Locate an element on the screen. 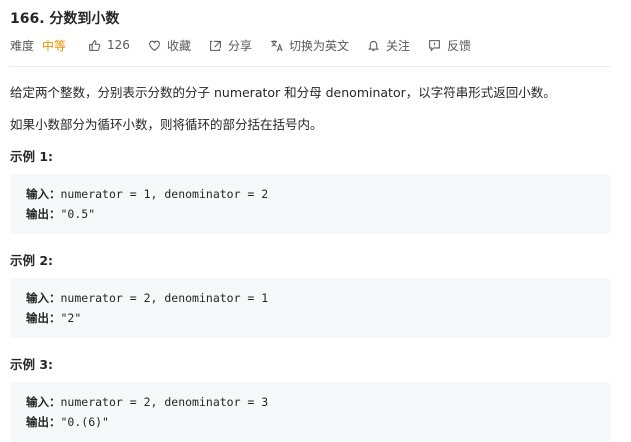 Image resolution: width=631 pixels, height=442 pixels. feedback-button: 反馈 is located at coordinates (449, 45).